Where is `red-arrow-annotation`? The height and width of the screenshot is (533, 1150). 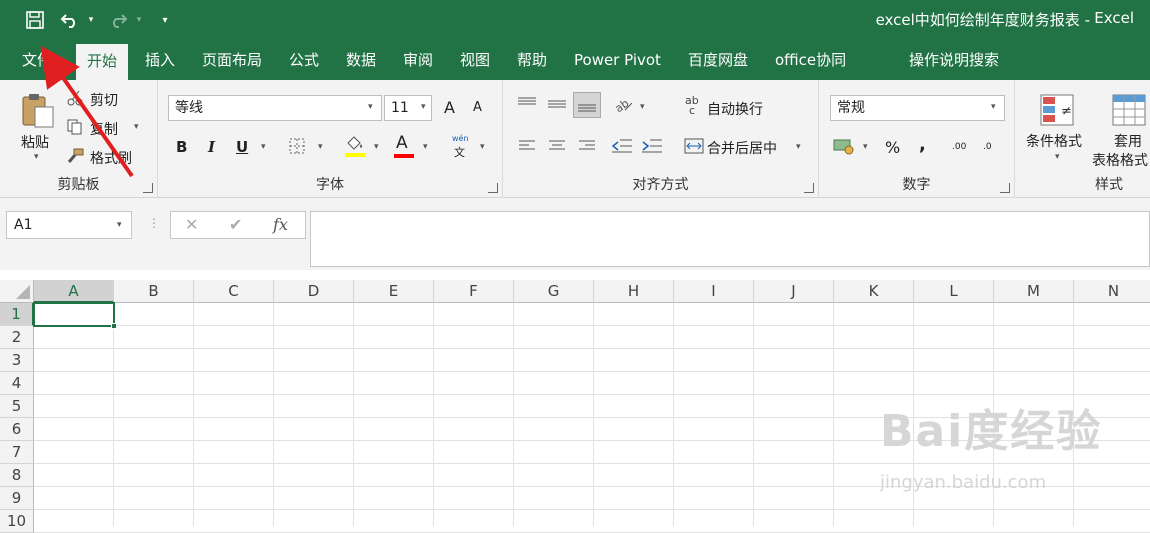 red-arrow-annotation is located at coordinates (87, 111).